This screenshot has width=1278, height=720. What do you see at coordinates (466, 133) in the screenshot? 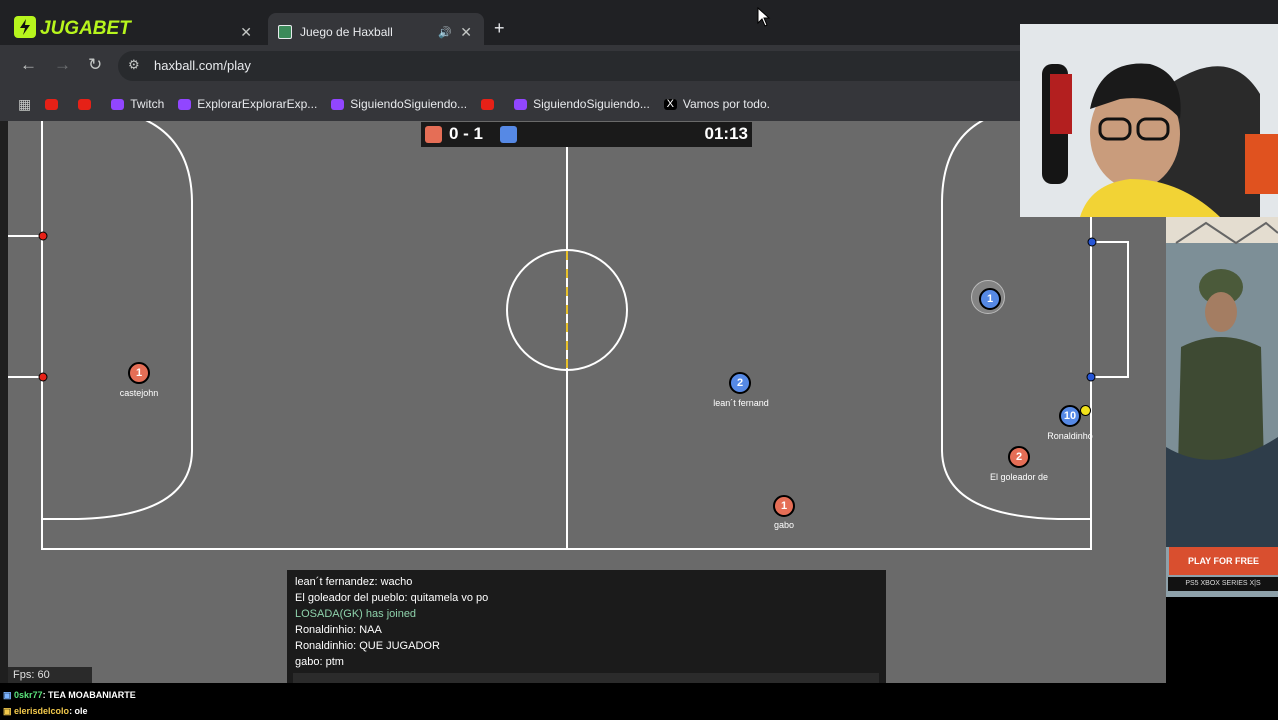
I see `score-text: 0 - 1` at bounding box center [466, 133].